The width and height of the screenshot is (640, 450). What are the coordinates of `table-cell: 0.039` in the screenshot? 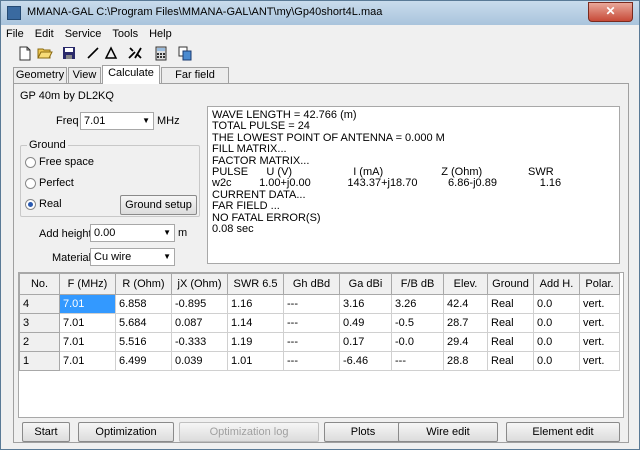 It's located at (199, 361).